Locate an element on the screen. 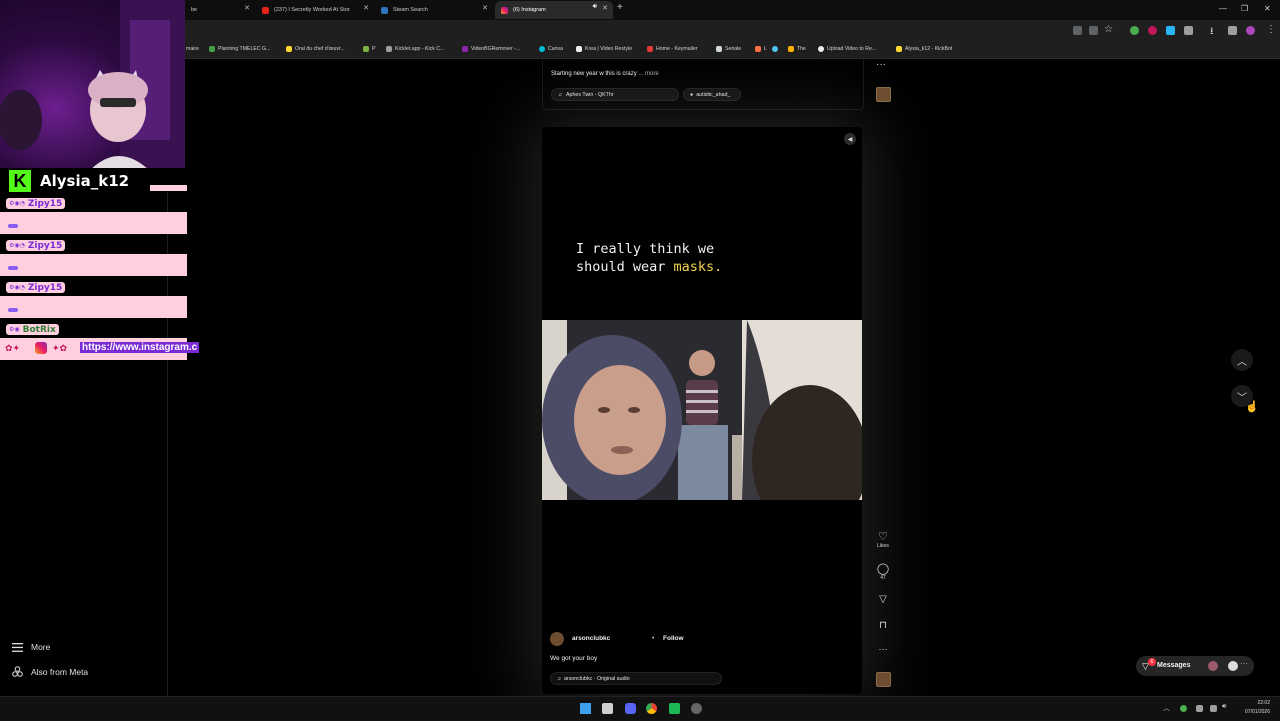  avatar is located at coordinates (557, 639).